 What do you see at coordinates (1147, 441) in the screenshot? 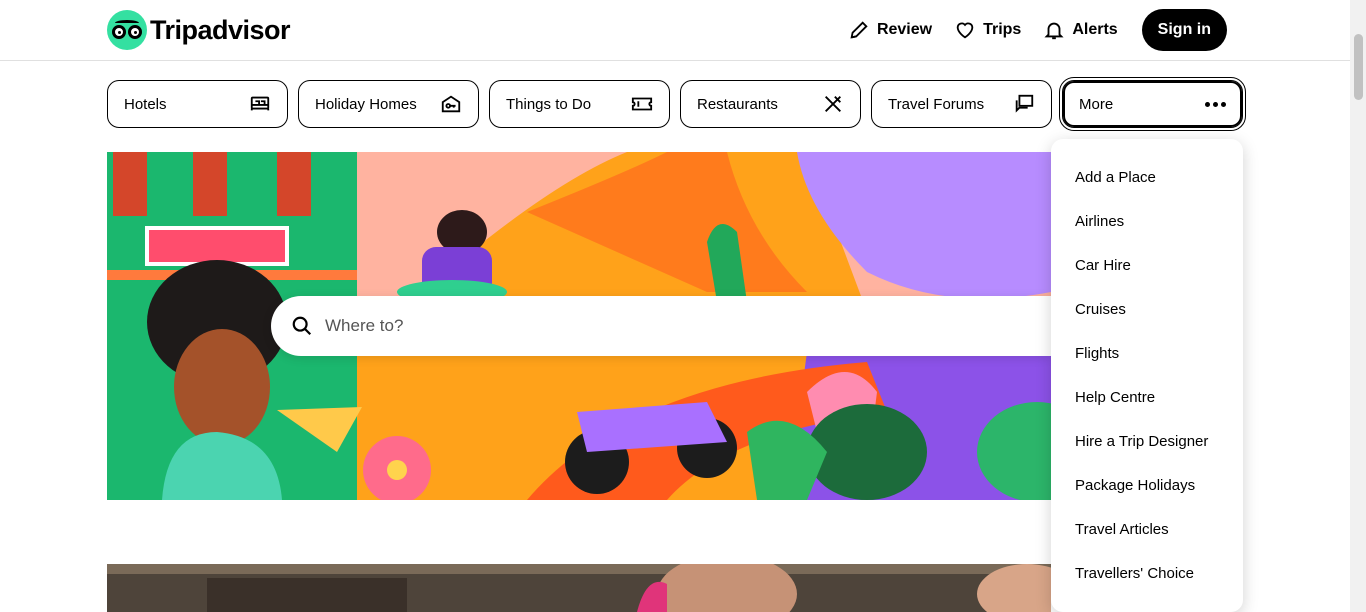
I see `menu-item-hire-a-trip-designer: Hire a Trip Designer` at bounding box center [1147, 441].